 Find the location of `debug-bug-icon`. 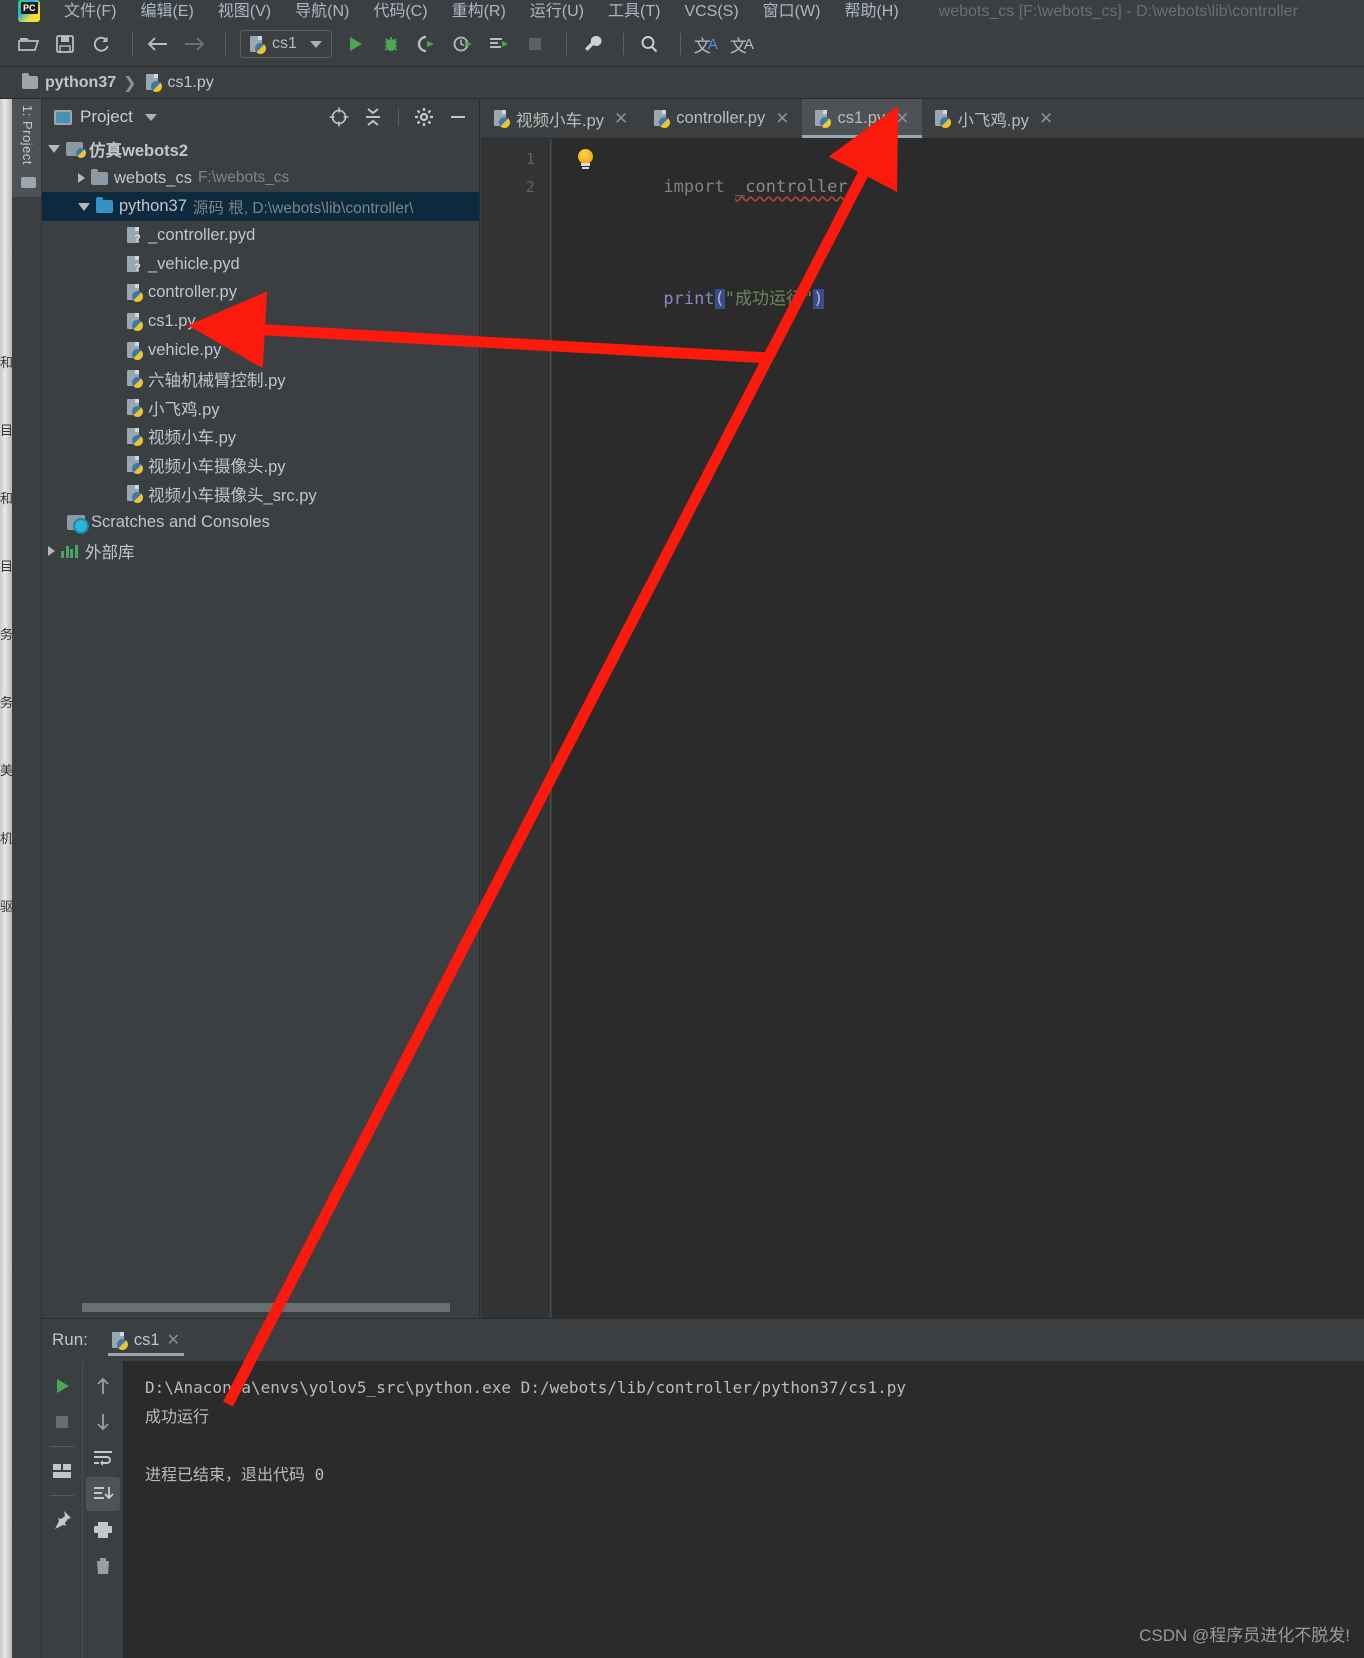

debug-bug-icon is located at coordinates (391, 44).